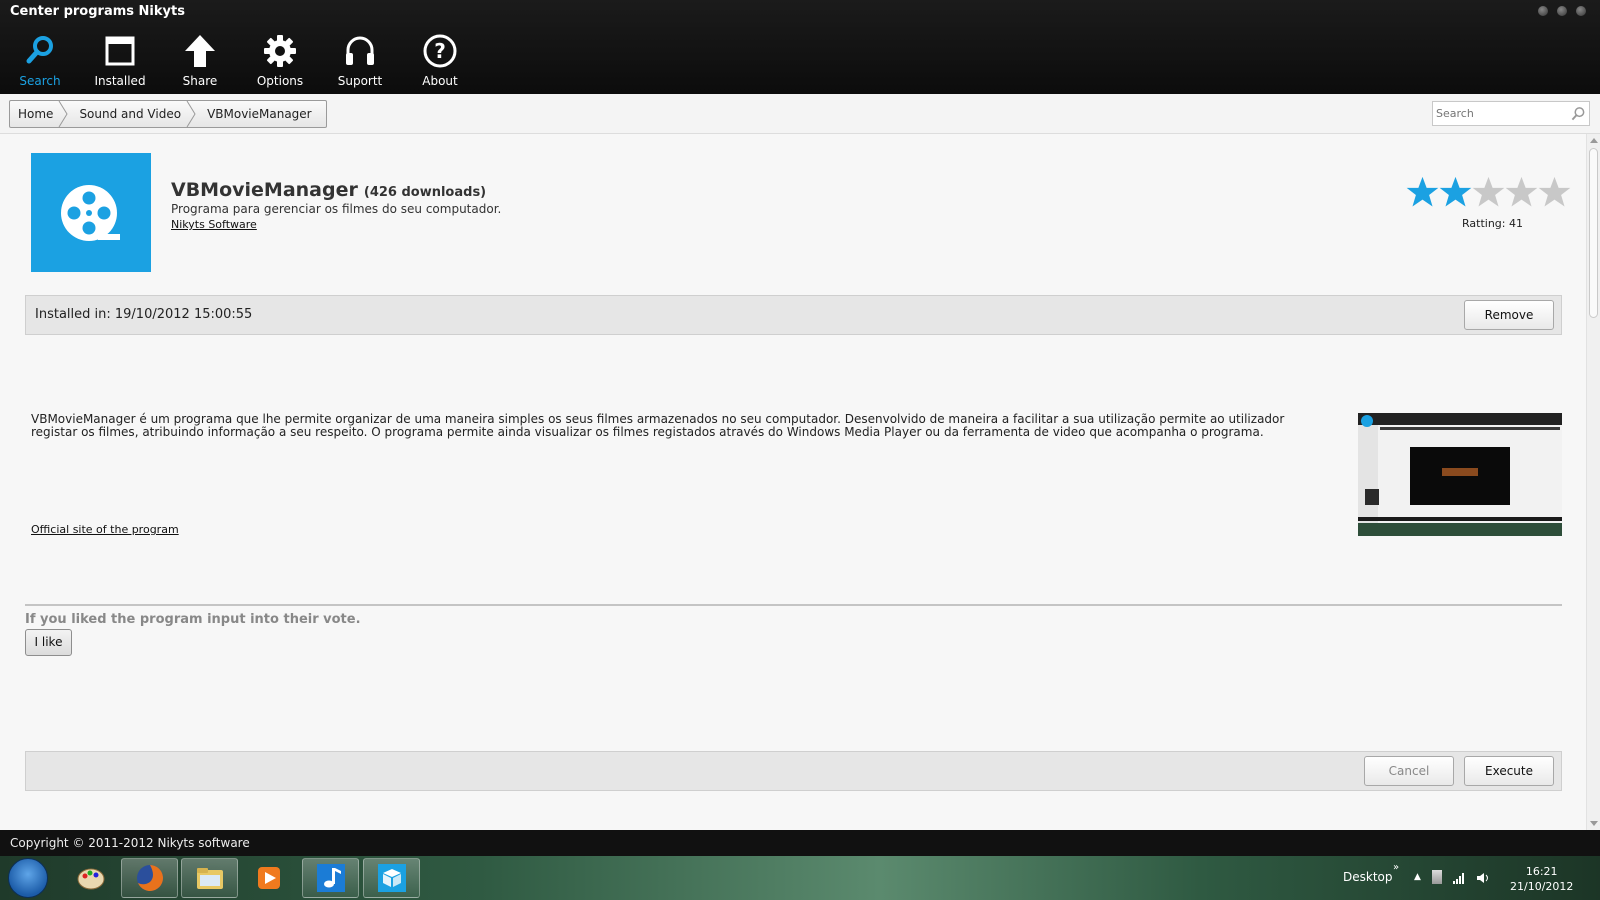  I want to click on window-icon, so click(120, 51).